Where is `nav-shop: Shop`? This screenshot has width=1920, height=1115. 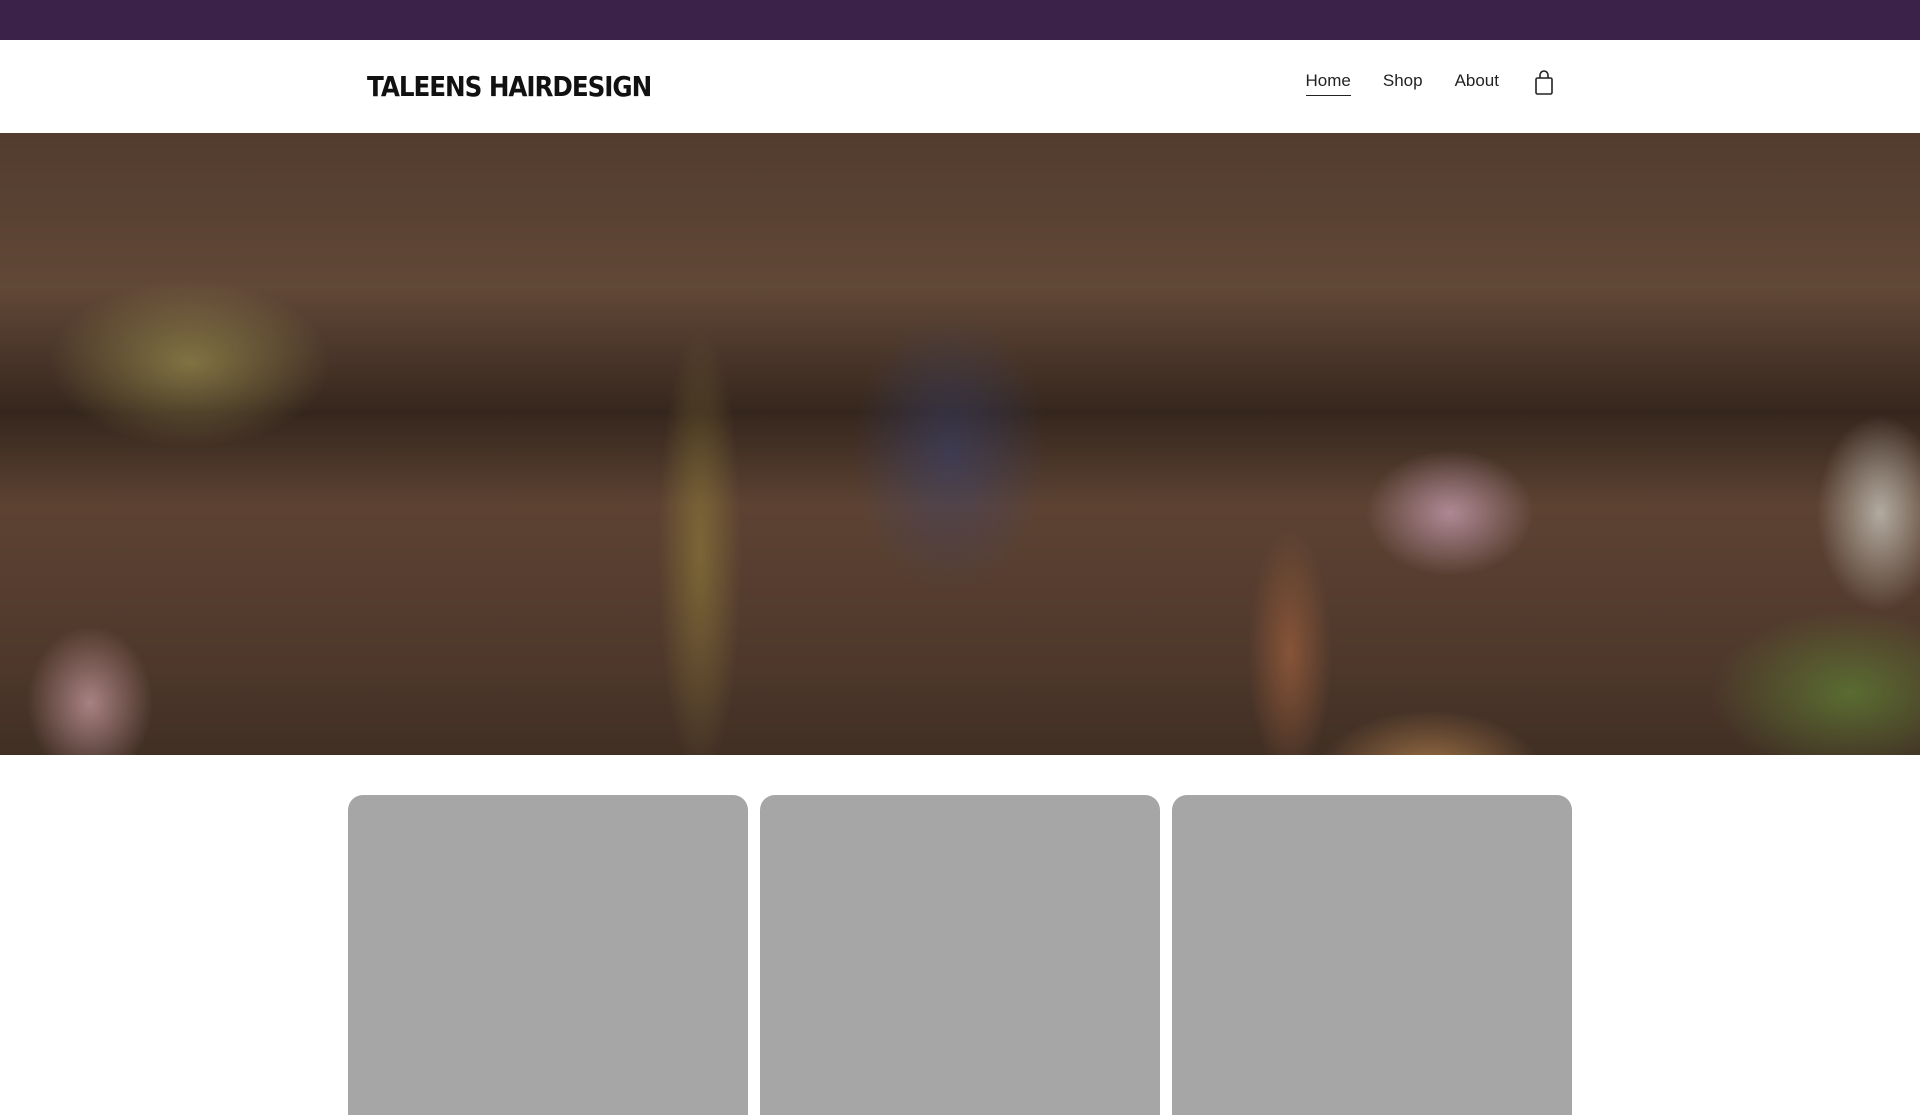 nav-shop: Shop is located at coordinates (1403, 83).